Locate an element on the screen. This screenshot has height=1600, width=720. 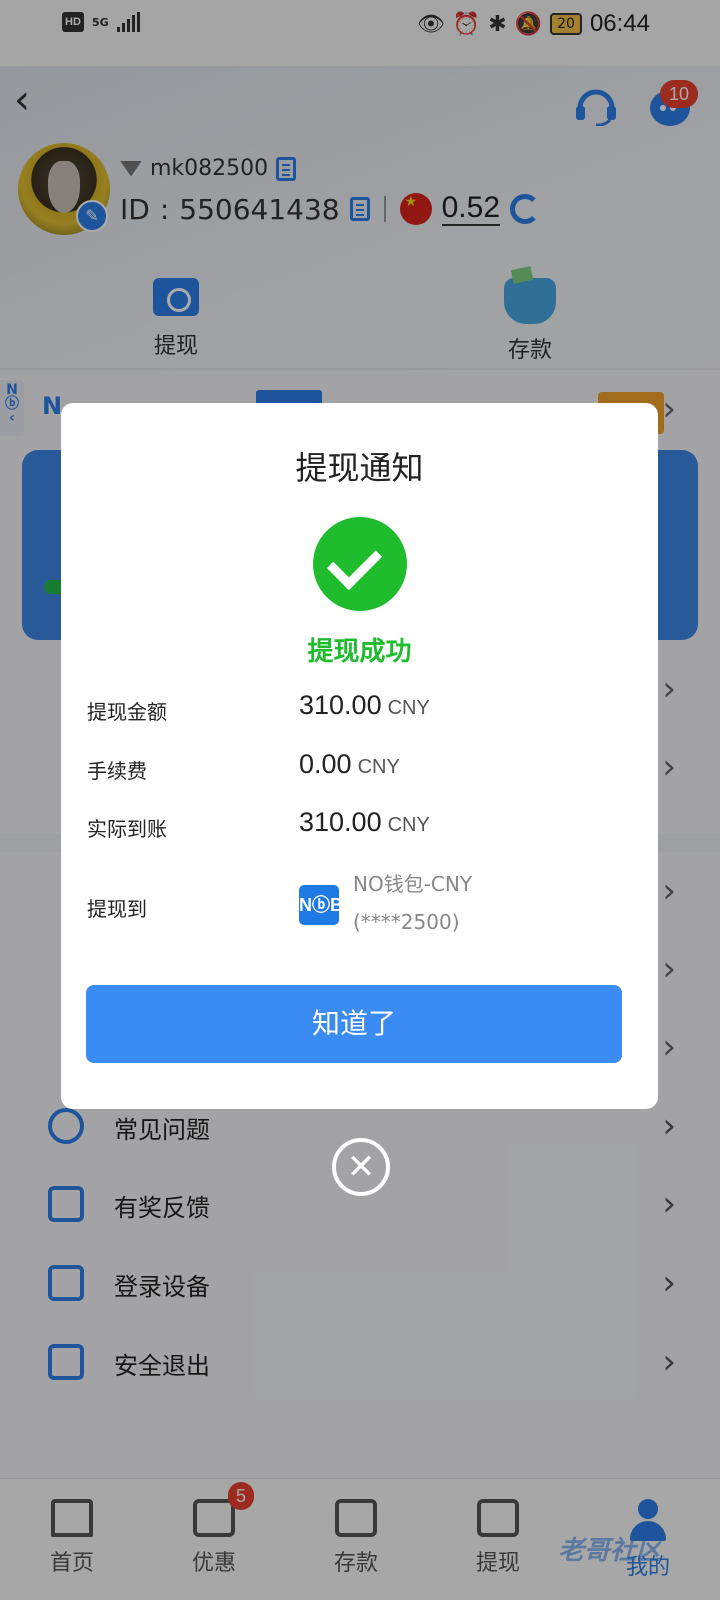
wallet-info: NO钱包-CNY (****2500) is located at coordinates (412, 903).